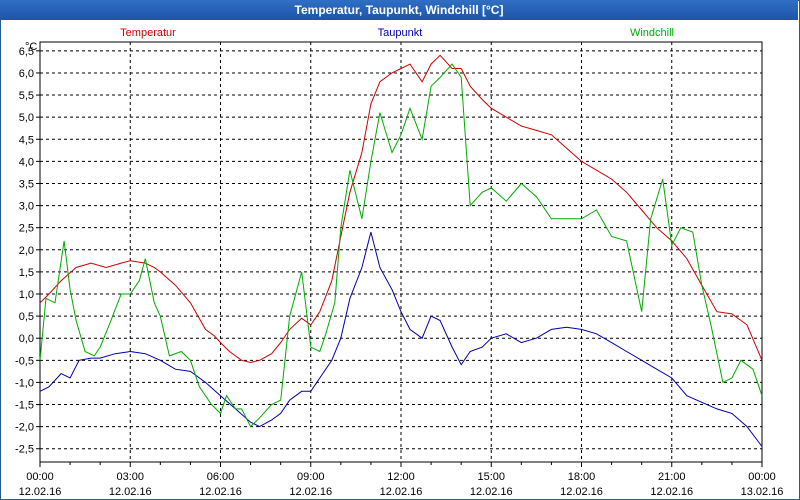 This screenshot has height=500, width=800. What do you see at coordinates (24, 450) in the screenshot?
I see `y-tick-label: -2,5` at bounding box center [24, 450].